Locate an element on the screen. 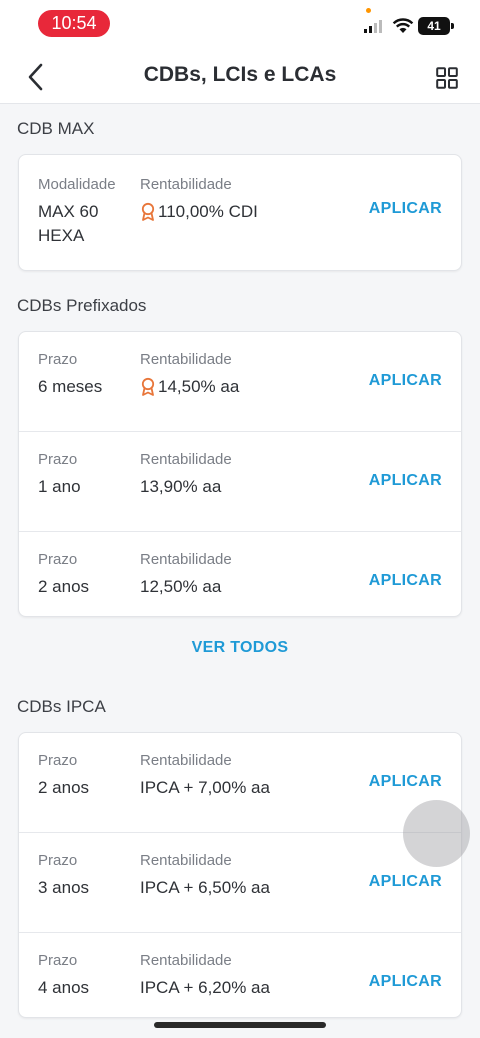  rentabilidade-value: IPCA + 6,20% aa is located at coordinates (205, 987).